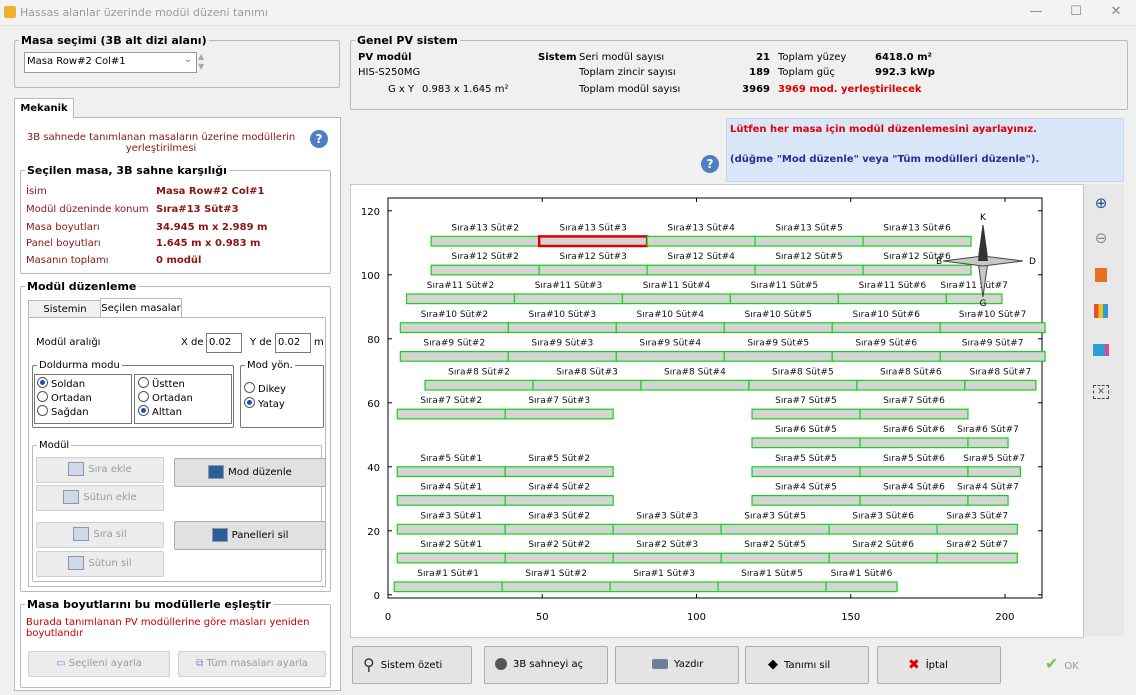 The height and width of the screenshot is (695, 1136). Describe the element at coordinates (265, 388) in the screenshot. I see `orient-vertical-radio: Dikey` at that location.